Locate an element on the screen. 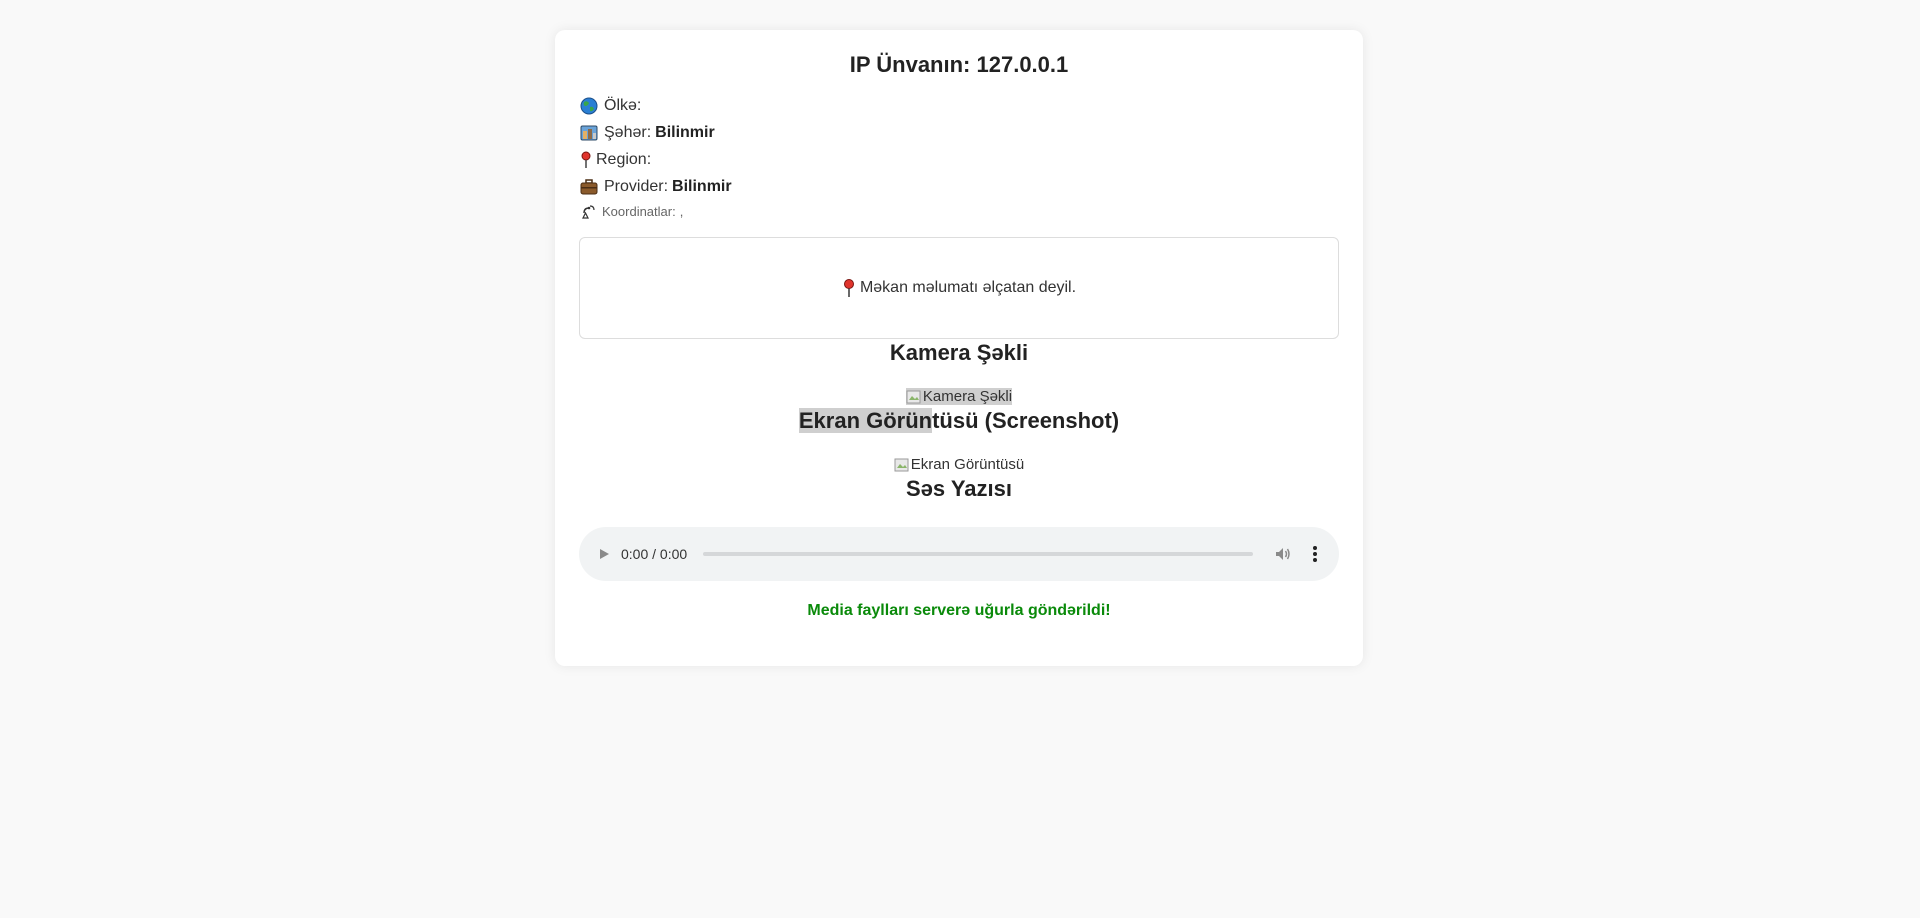  audio-progress-bar is located at coordinates (978, 554).